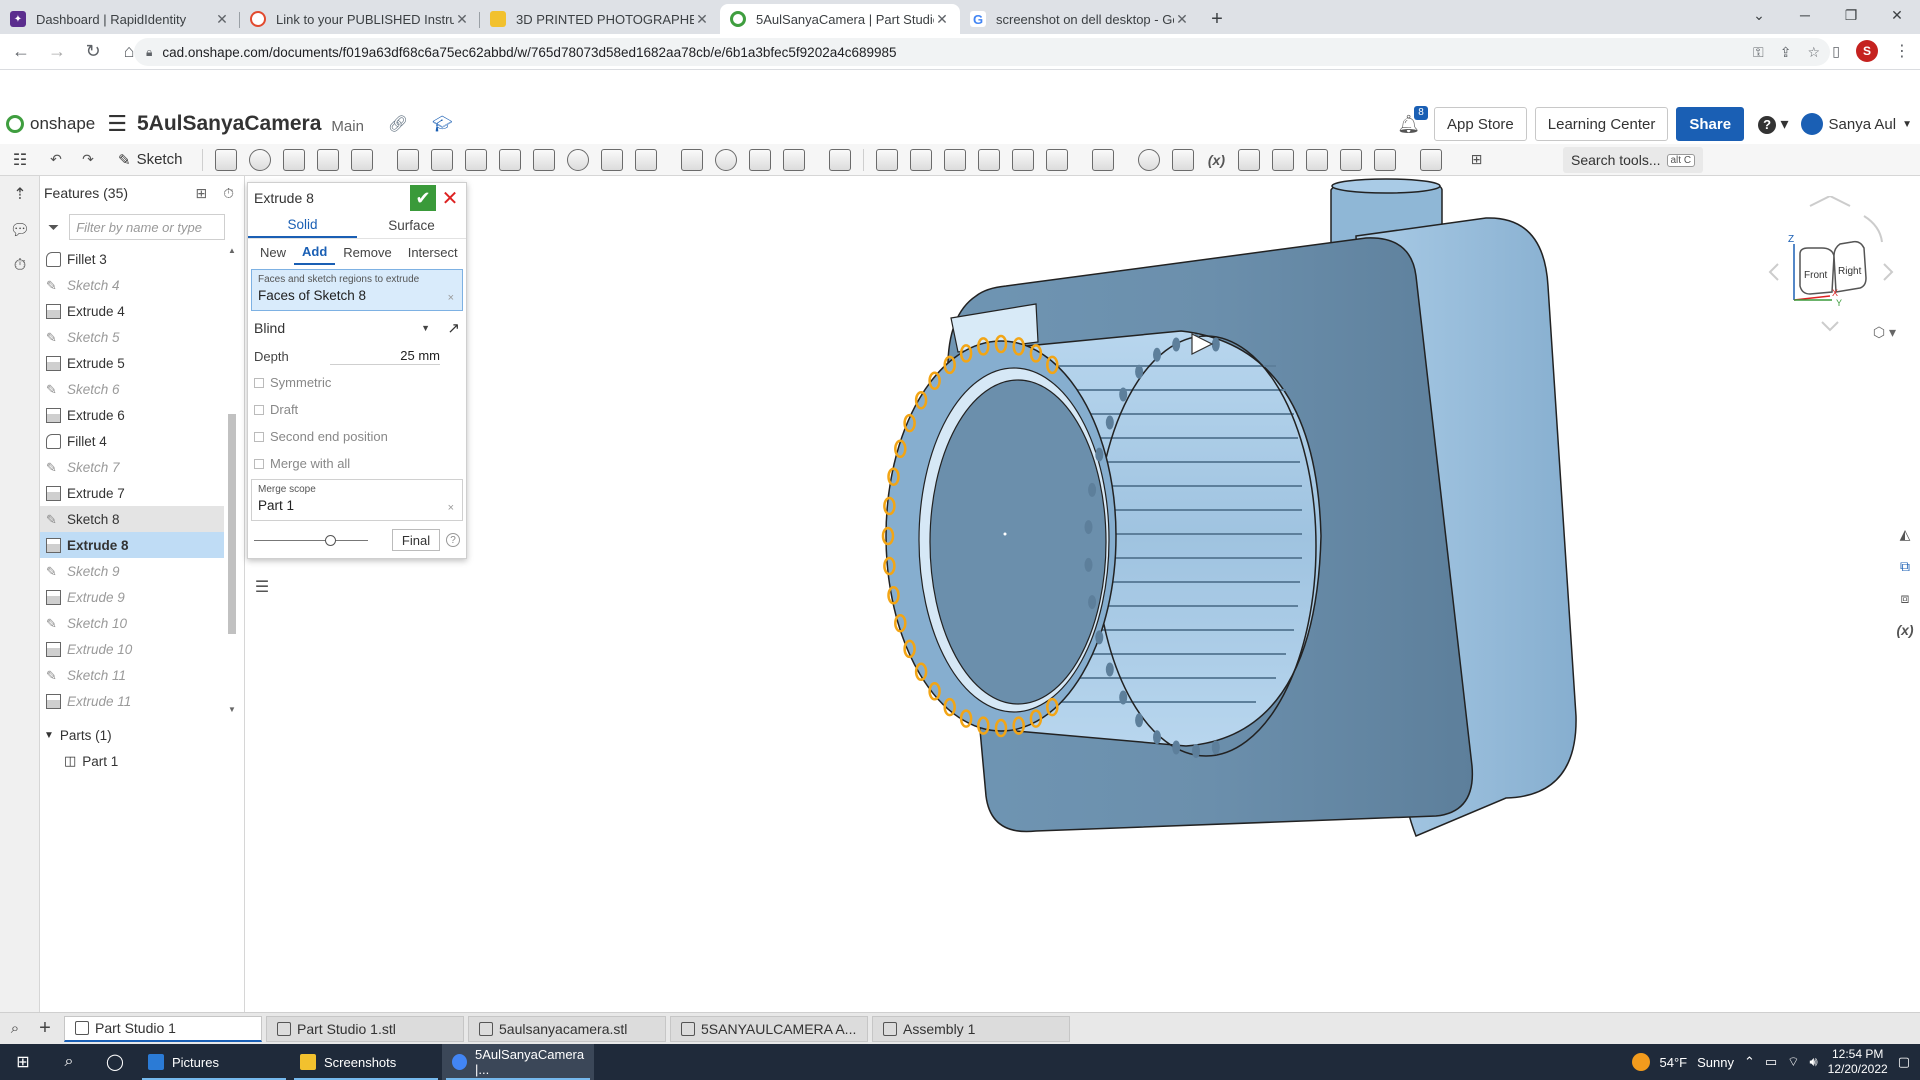  I want to click on clear-selection-icon: ×, so click(451, 298).